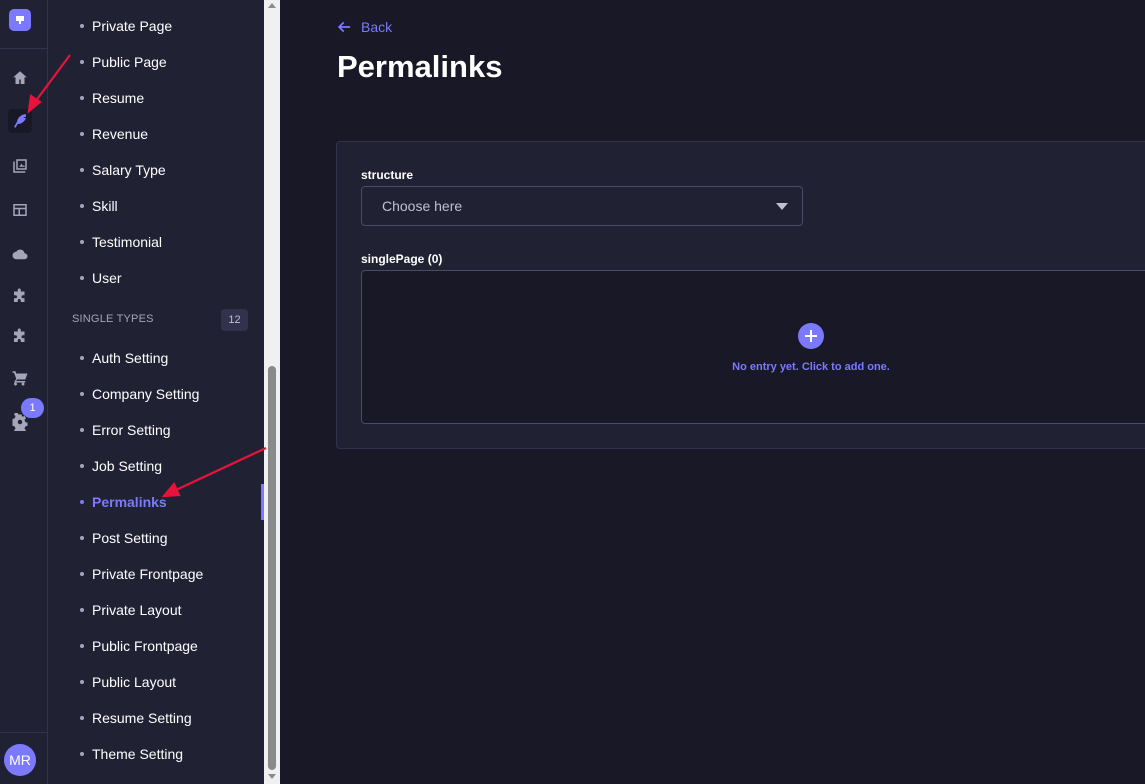 The image size is (1145, 784). Describe the element at coordinates (387, 175) in the screenshot. I see `structure-label: structure` at that location.